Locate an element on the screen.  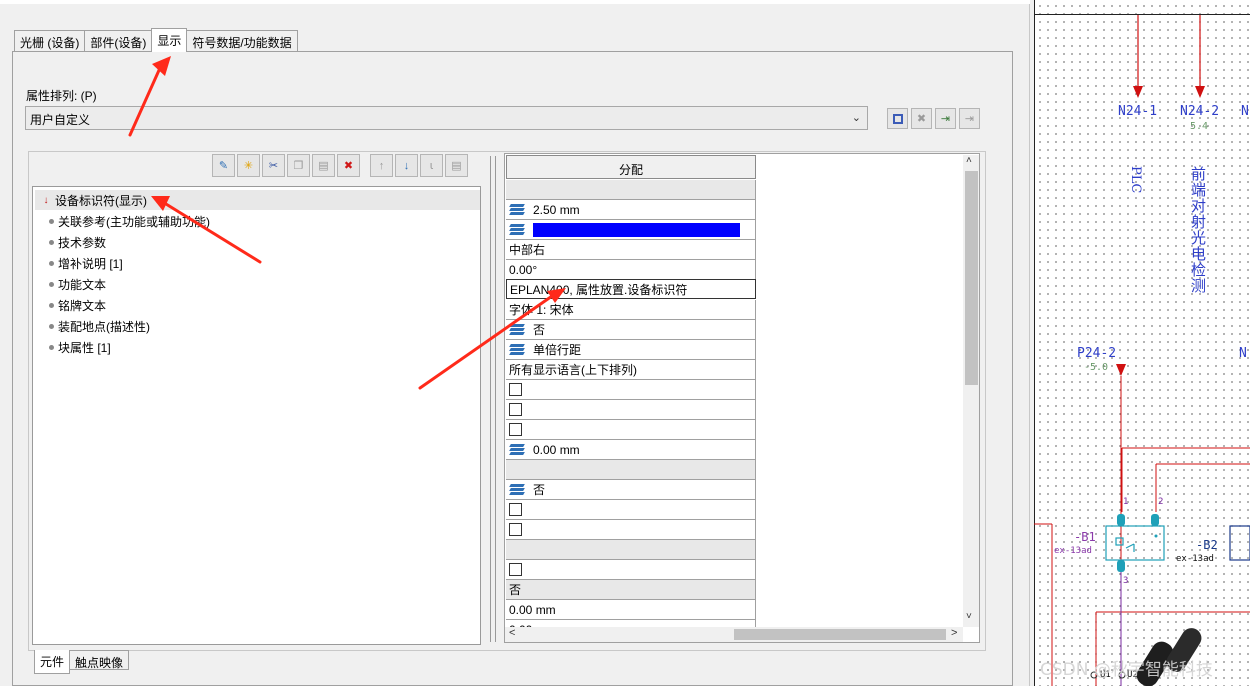
tab-component: 元件 is located at coordinates (52, 662).